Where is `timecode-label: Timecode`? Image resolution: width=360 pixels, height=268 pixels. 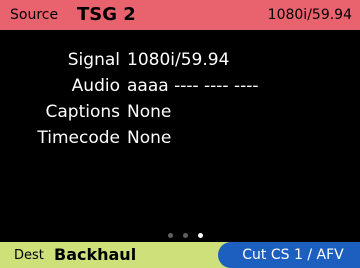
timecode-label: Timecode is located at coordinates (78, 138).